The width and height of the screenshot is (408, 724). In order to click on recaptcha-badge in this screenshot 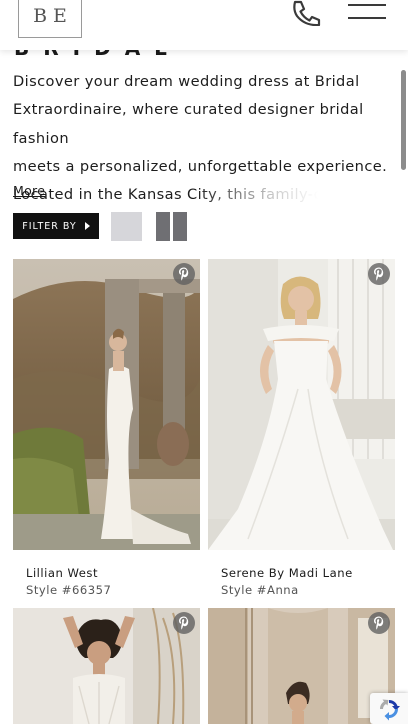, I will do `click(389, 708)`.